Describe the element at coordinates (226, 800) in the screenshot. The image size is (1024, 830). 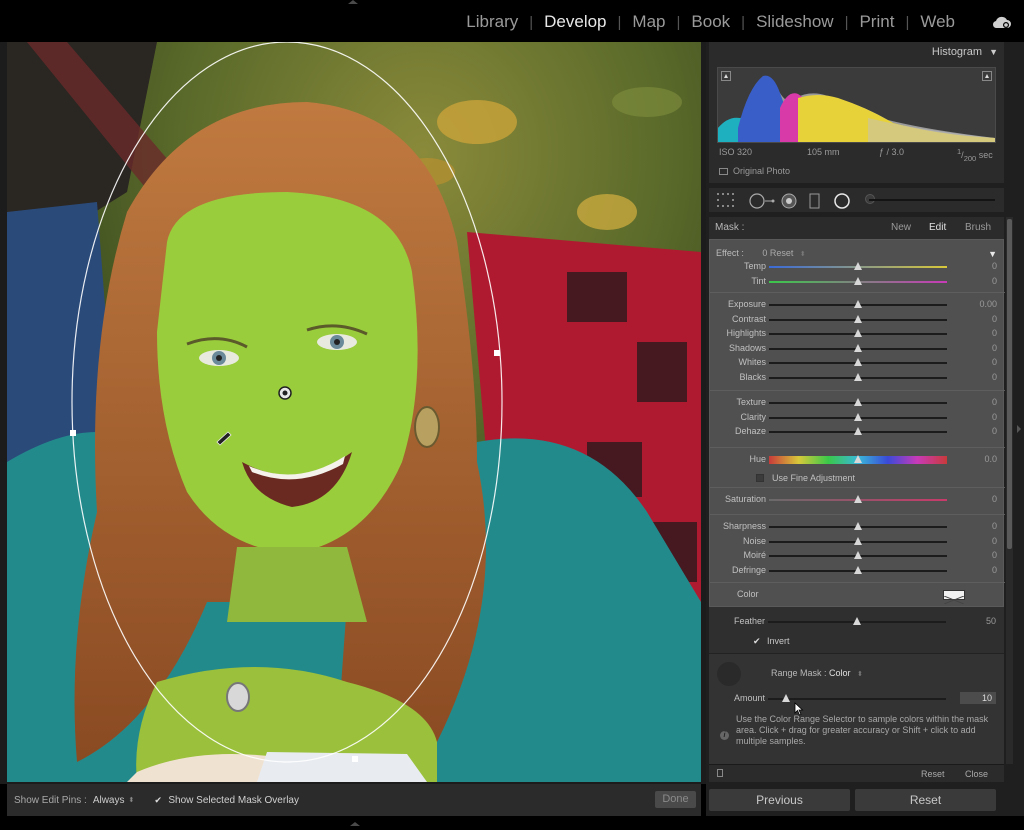
I see `mask-overlay-checkbox: ✔ Show Selected Mask Overlay` at that location.